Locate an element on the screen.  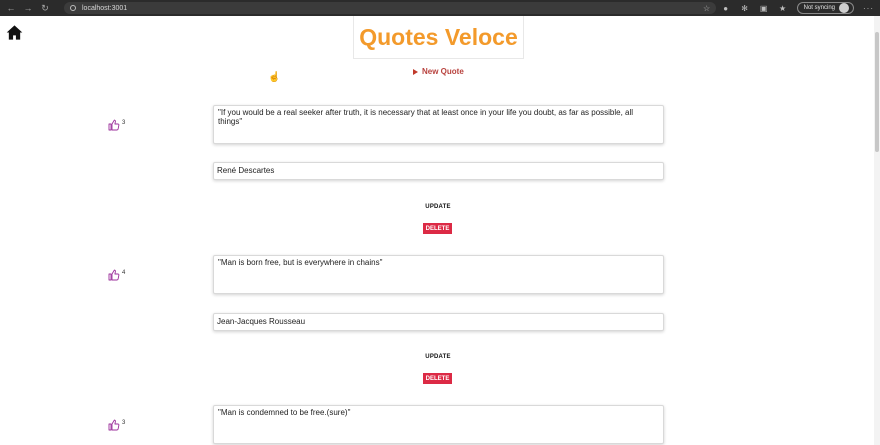
settings-extension-icon: ✻ is located at coordinates (745, 8).